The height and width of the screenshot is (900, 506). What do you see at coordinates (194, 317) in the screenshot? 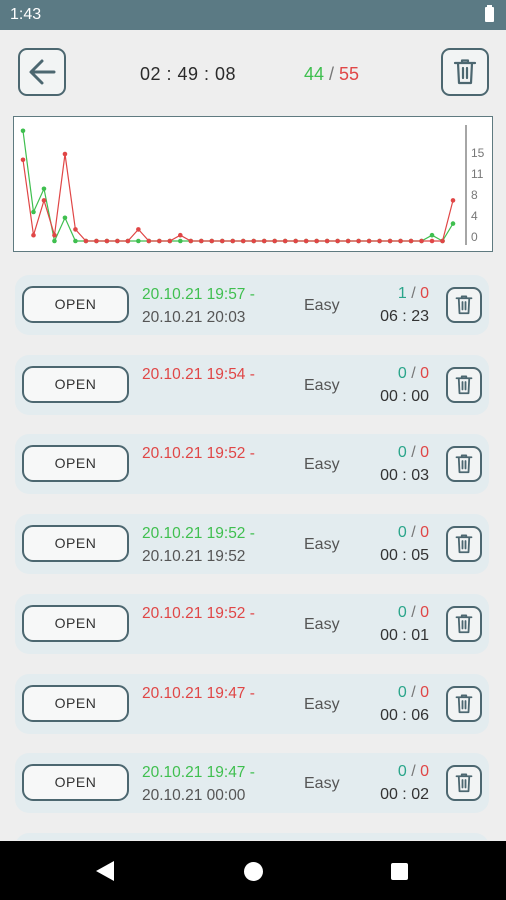
I see `session-end-date: 20.10.21 20:03` at bounding box center [194, 317].